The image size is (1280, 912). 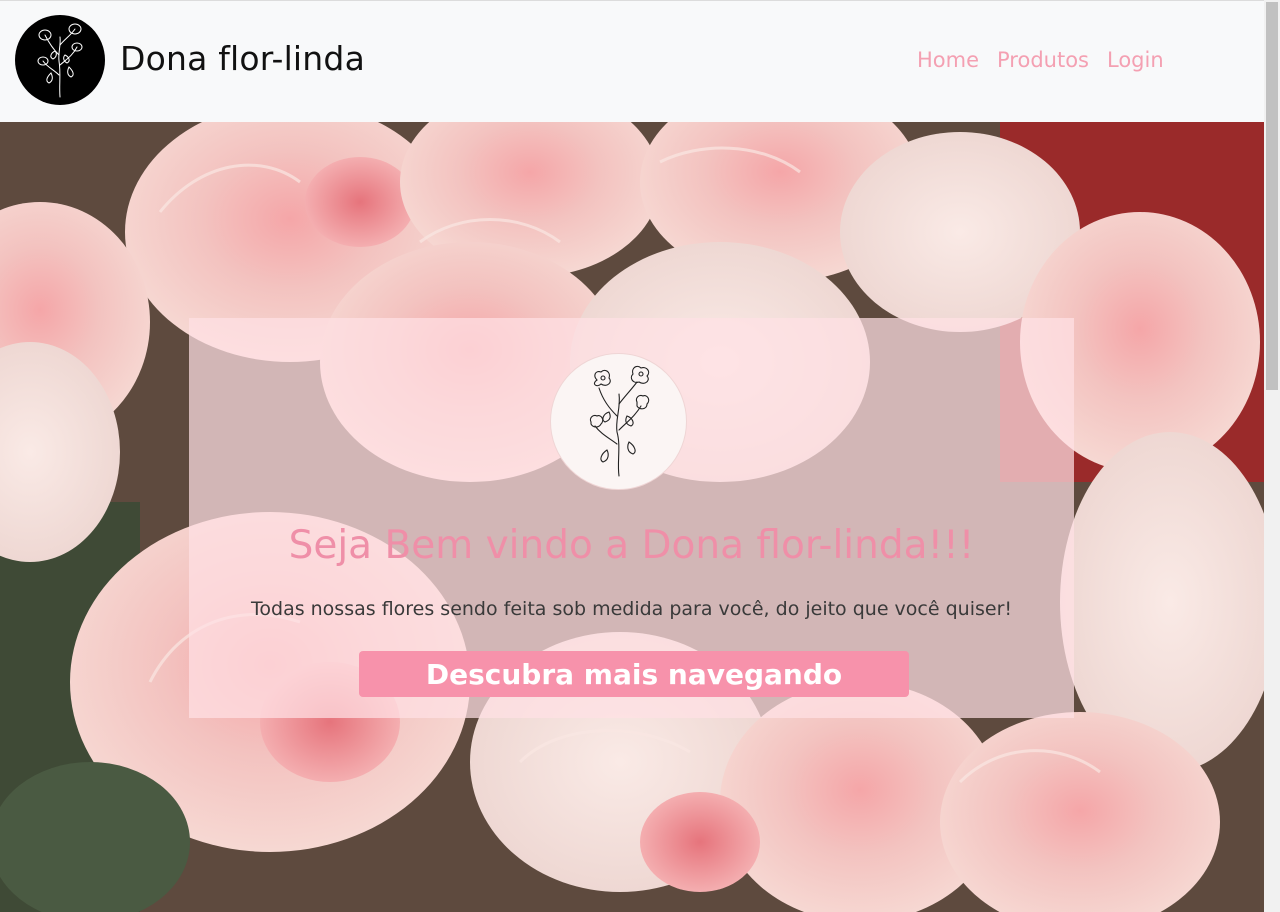 I want to click on nav-link-login: Login, so click(x=1135, y=60).